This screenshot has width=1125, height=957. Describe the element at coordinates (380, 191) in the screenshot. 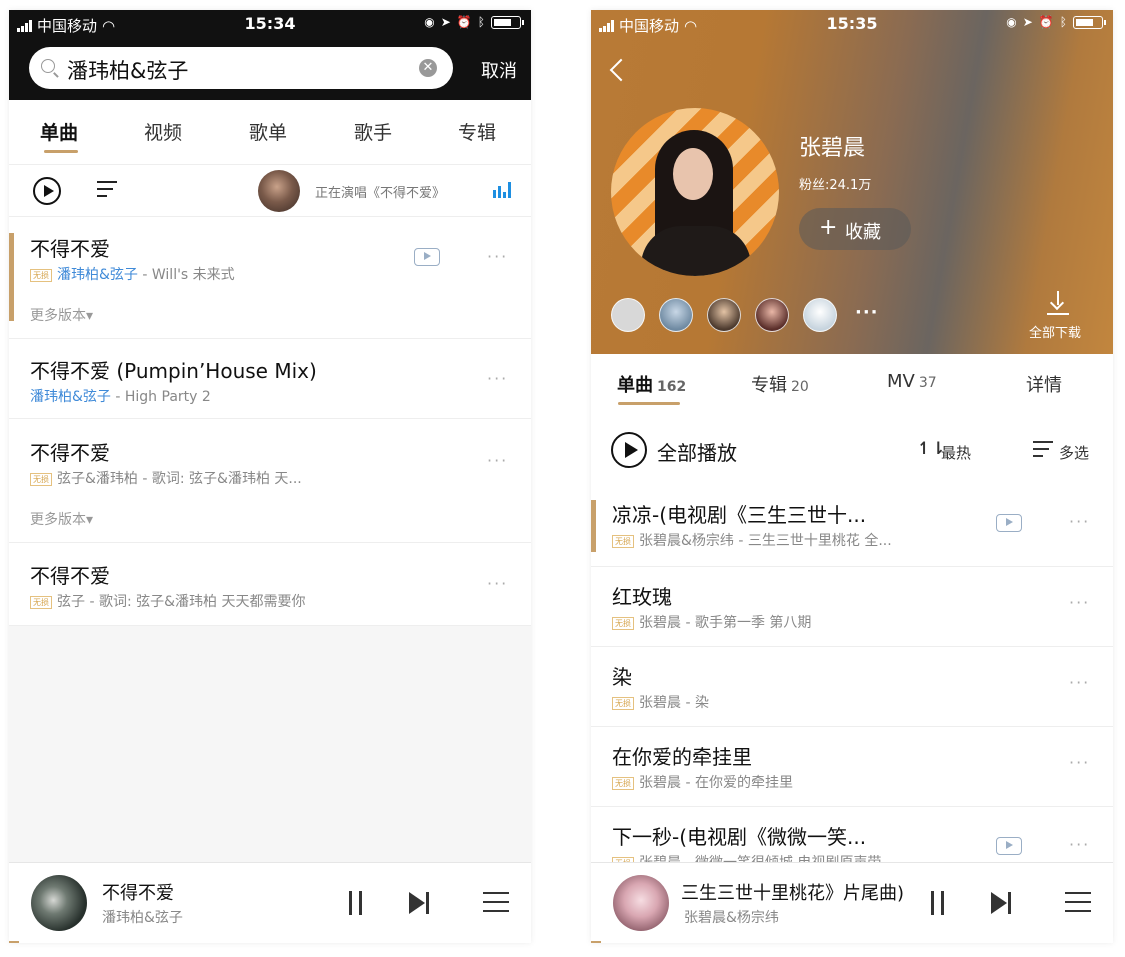

I see `now-playing-text: 正在演唱《不得不爱》` at that location.